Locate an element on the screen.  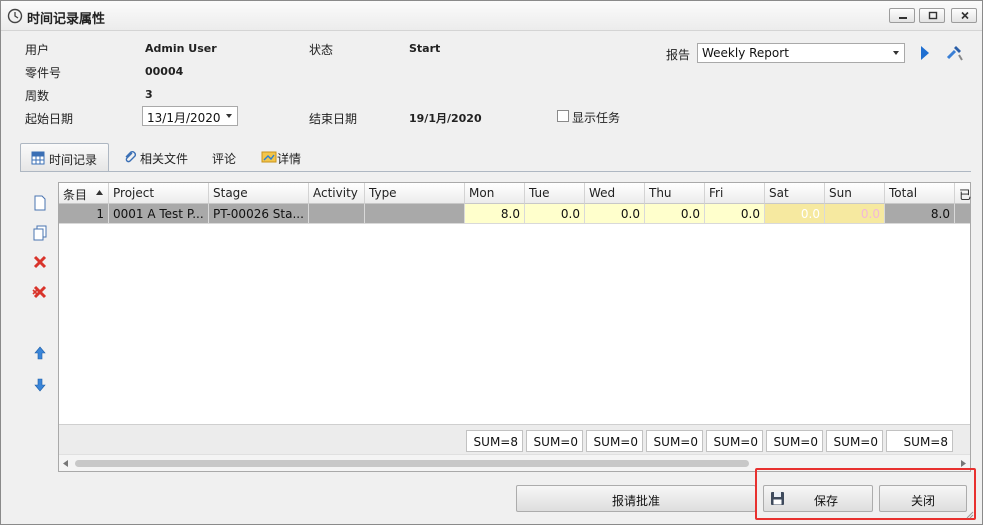
sum-thu: SUM=0 is located at coordinates (674, 441).